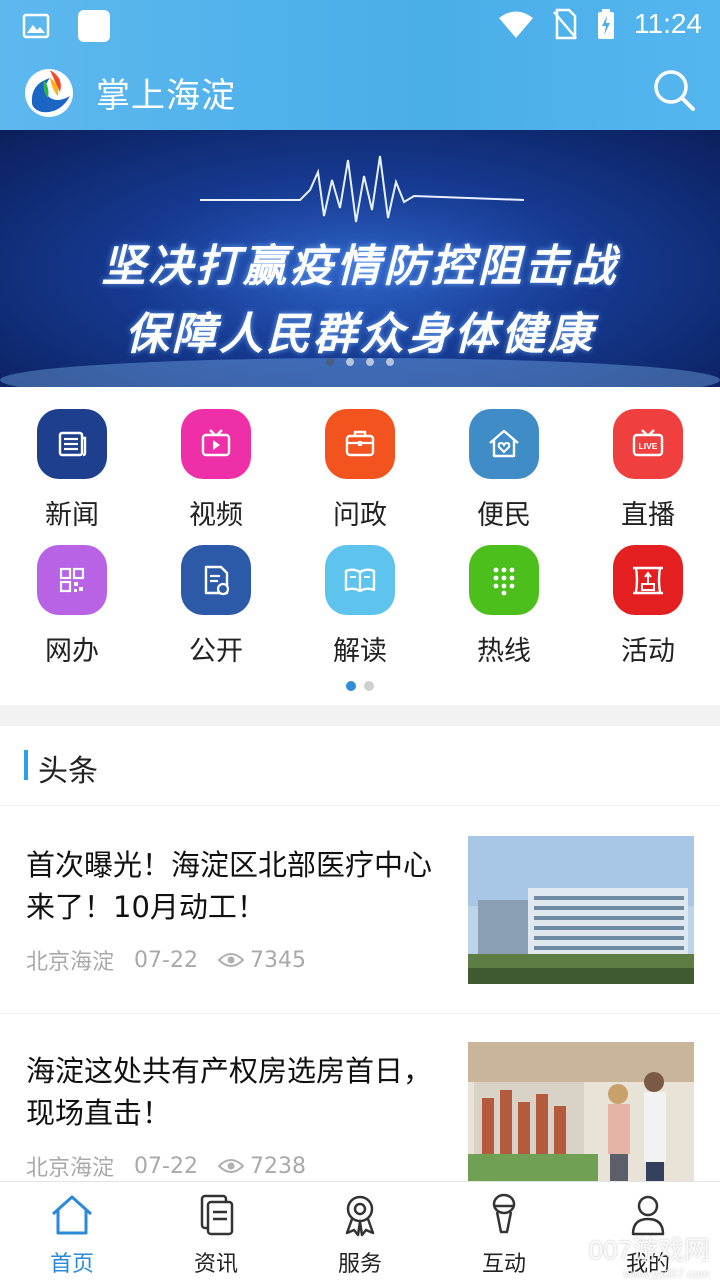 Image resolution: width=720 pixels, height=1280 pixels. What do you see at coordinates (674, 90) in the screenshot?
I see `search-icon` at bounding box center [674, 90].